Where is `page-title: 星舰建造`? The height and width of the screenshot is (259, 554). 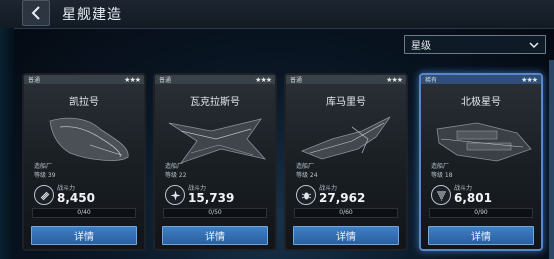 page-title: 星舰建造 is located at coordinates (92, 15).